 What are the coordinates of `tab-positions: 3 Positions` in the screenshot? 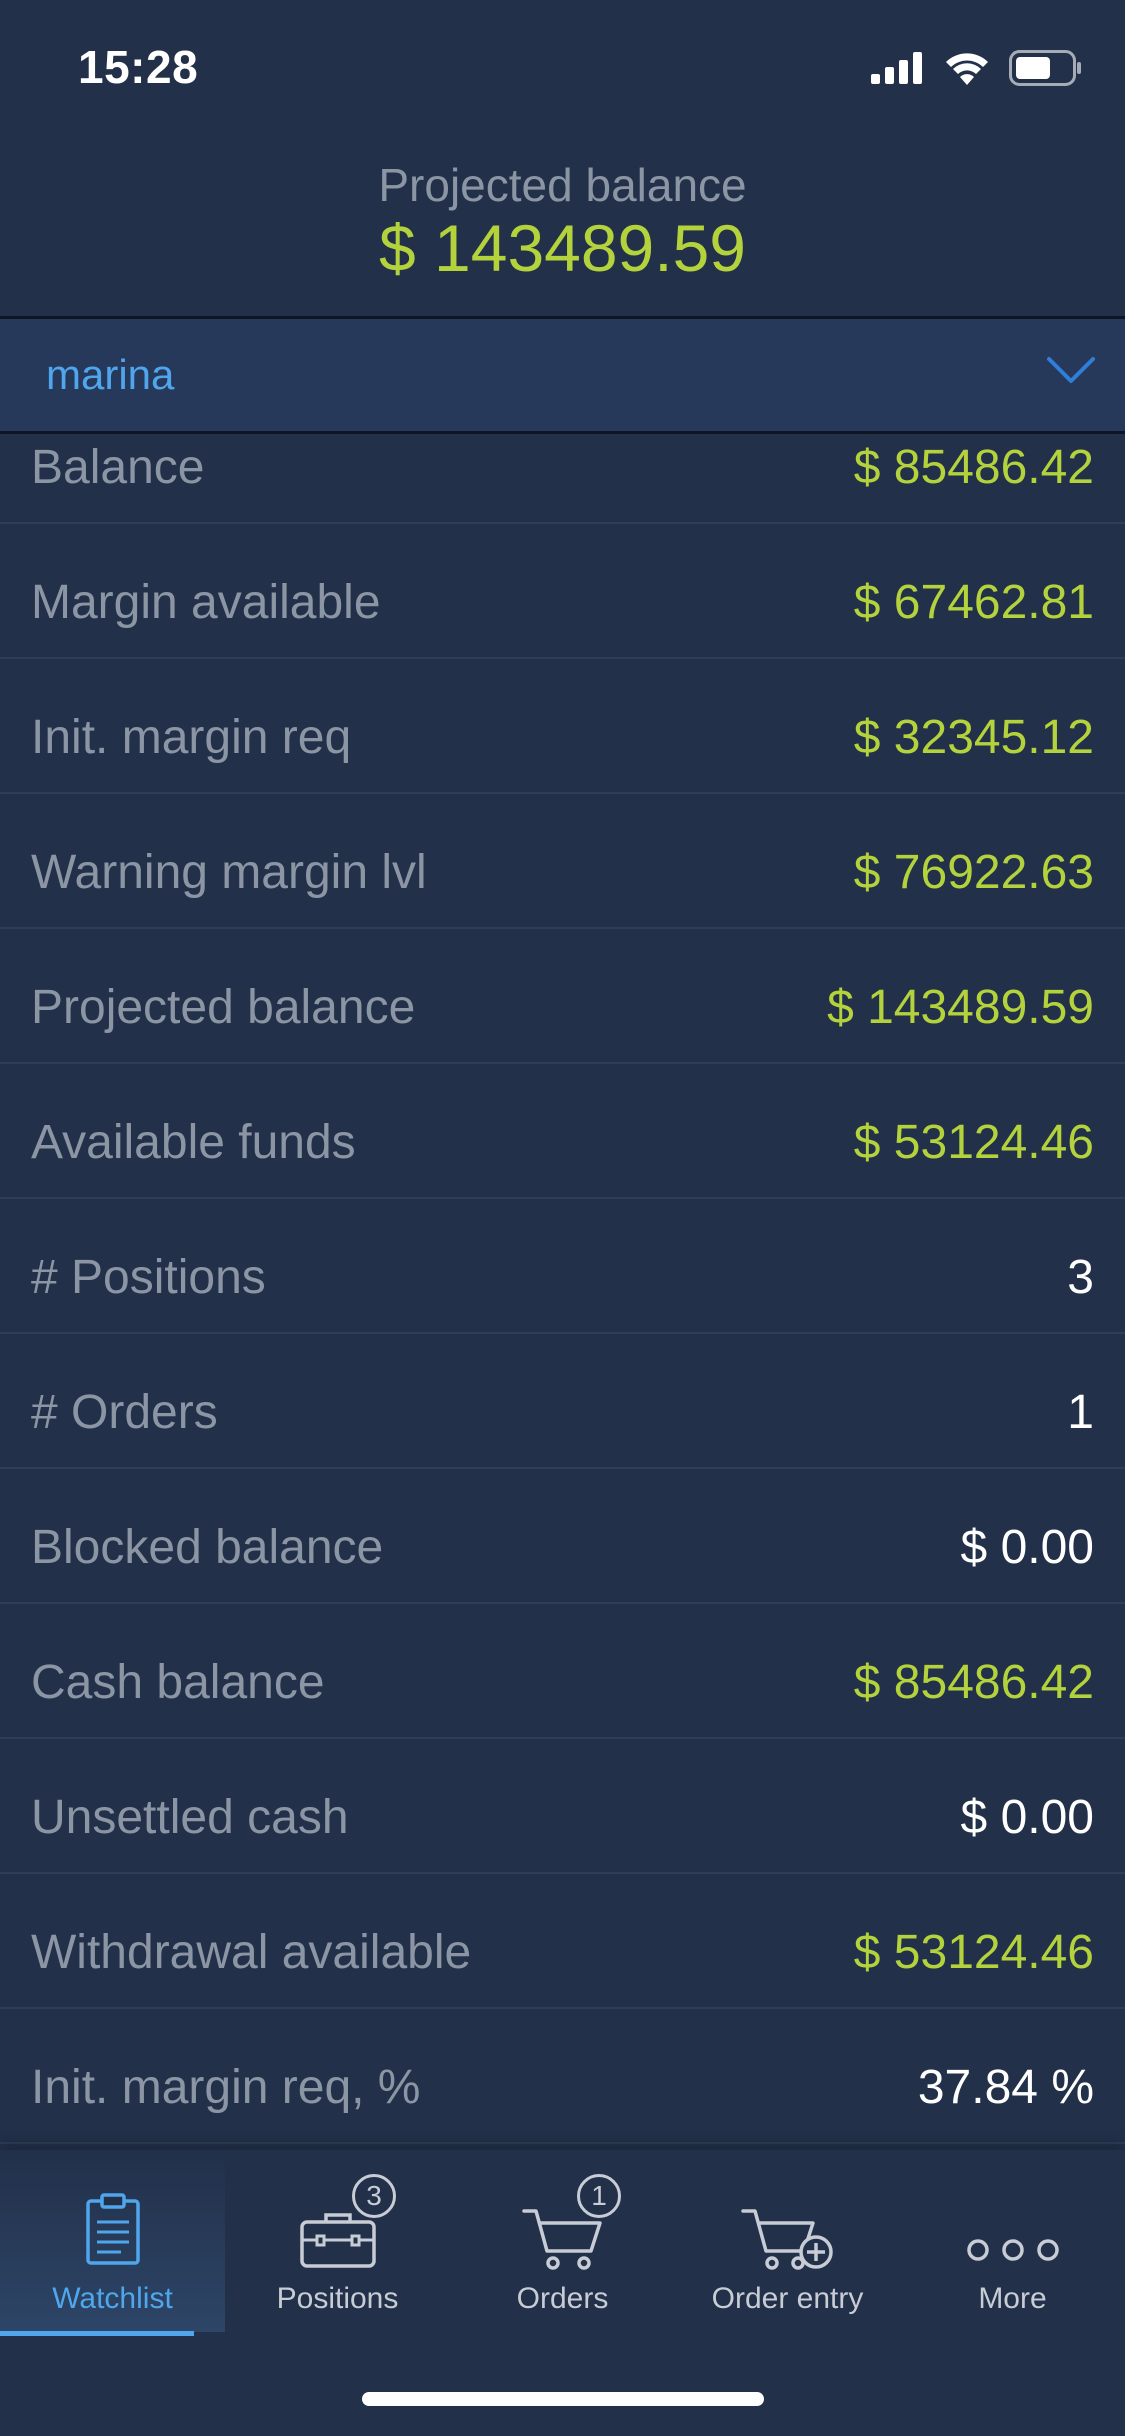 It's located at (337, 2241).